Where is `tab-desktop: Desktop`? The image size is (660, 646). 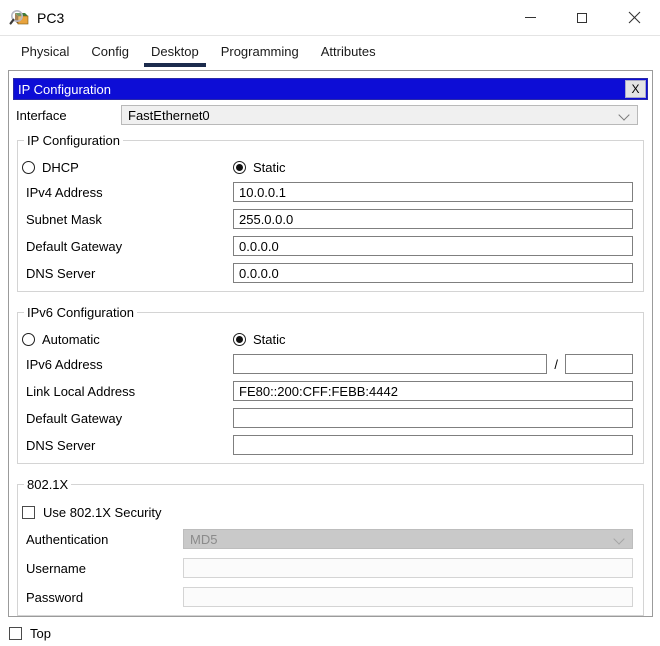
tab-desktop: Desktop is located at coordinates (175, 52).